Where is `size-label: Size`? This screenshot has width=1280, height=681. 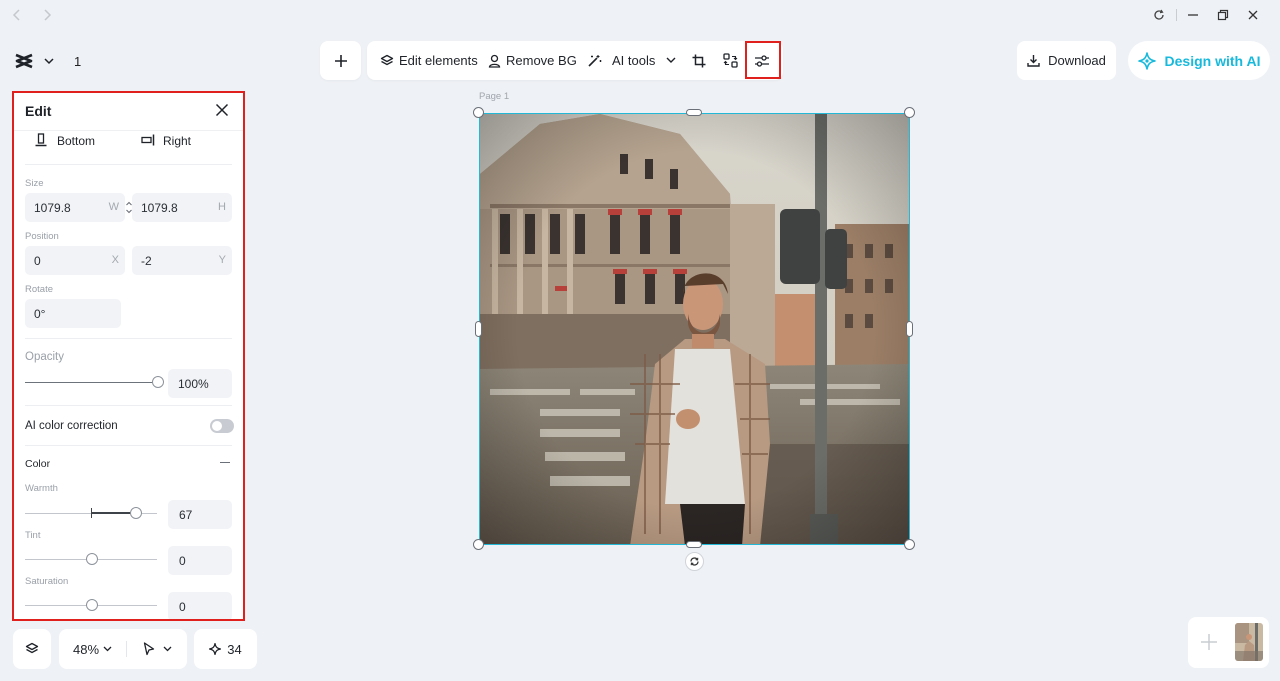
size-label: Size is located at coordinates (34, 183).